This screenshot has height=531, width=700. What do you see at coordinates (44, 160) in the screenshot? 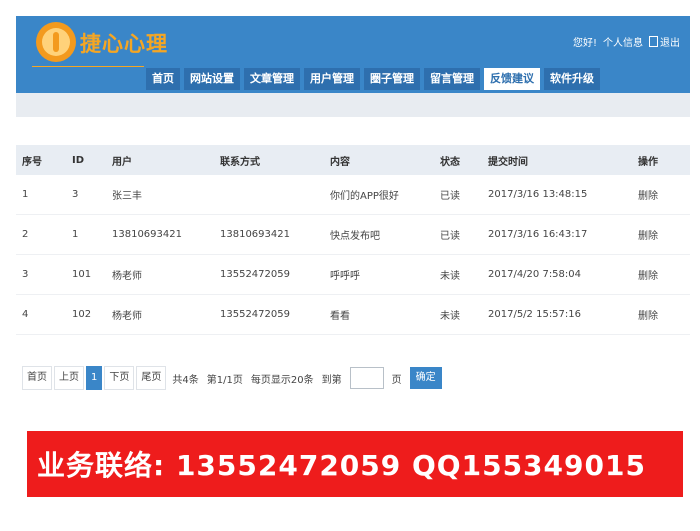
I see `col-header-index: 序号` at bounding box center [44, 160].